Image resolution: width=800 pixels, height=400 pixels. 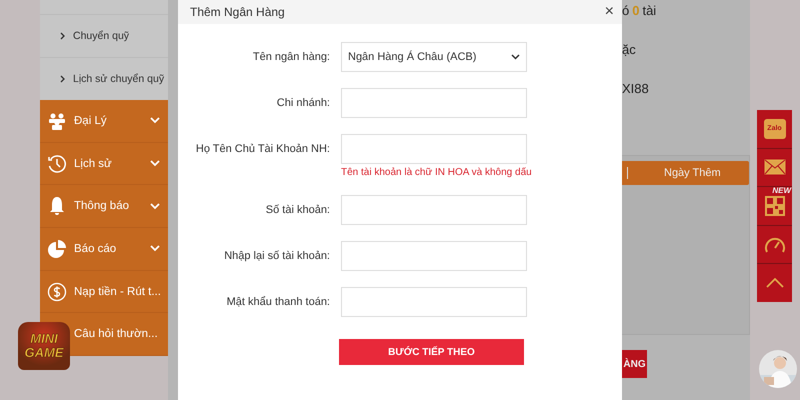 I want to click on account-count: 0, so click(x=636, y=10).